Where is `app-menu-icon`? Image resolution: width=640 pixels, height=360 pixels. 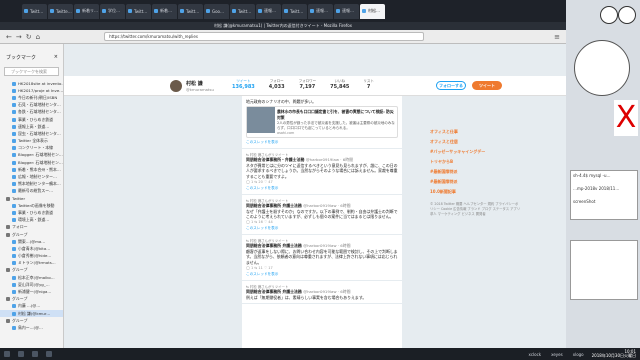
app-menu-icon is located at coordinates (7, 354).